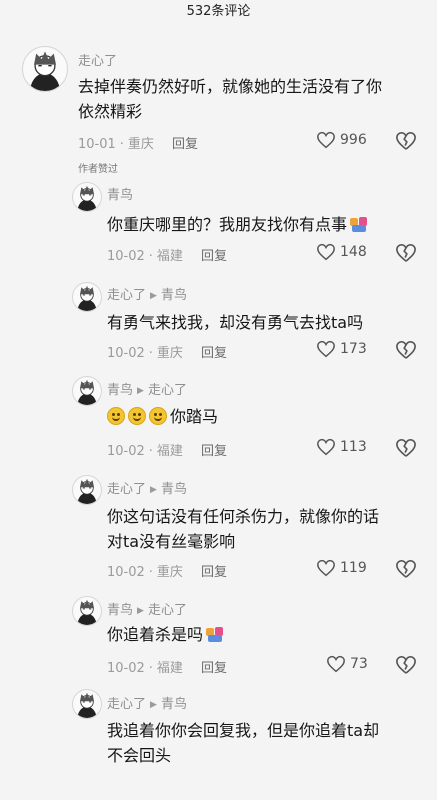 This screenshot has width=437, height=800. What do you see at coordinates (353, 447) in the screenshot?
I see `like-count: 113` at bounding box center [353, 447].